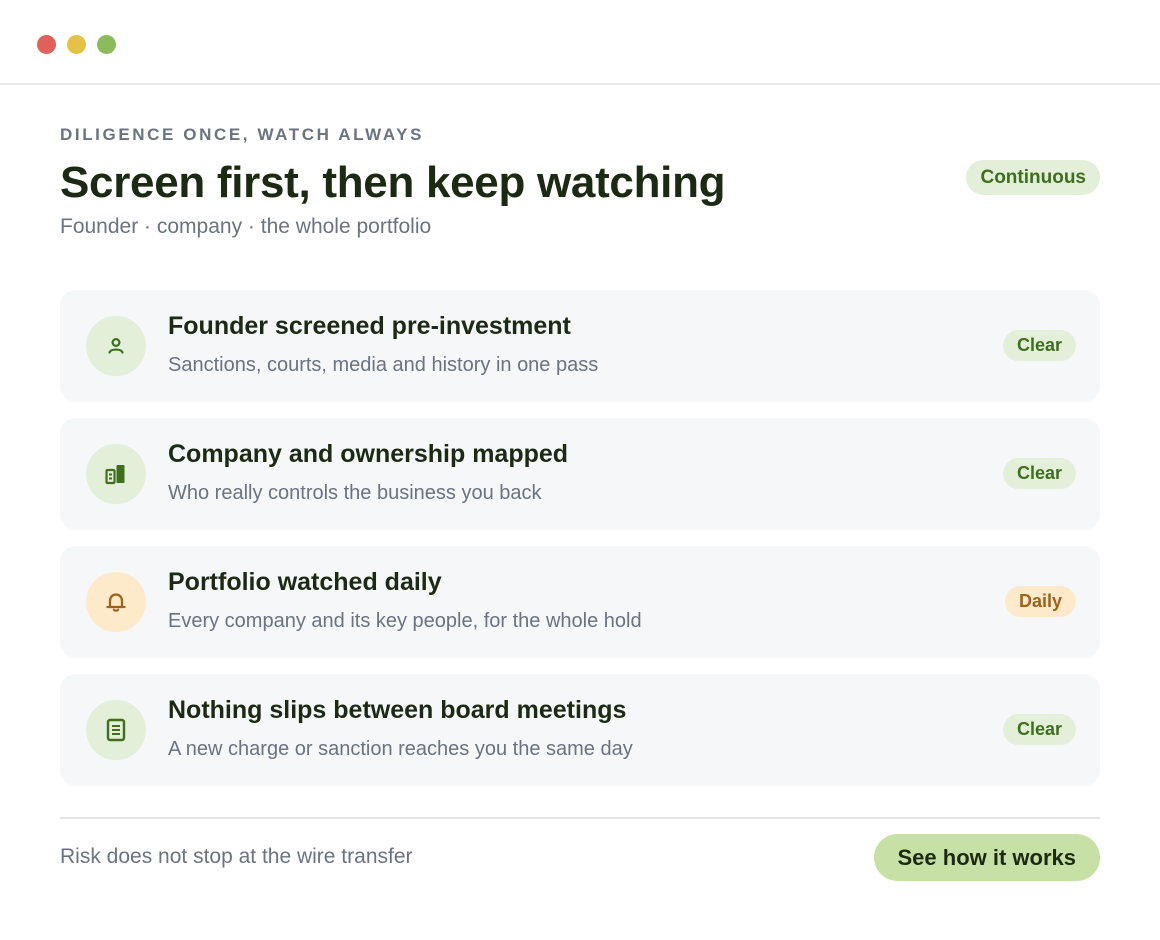 The image size is (1160, 940). I want to click on person-icon, so click(116, 346).